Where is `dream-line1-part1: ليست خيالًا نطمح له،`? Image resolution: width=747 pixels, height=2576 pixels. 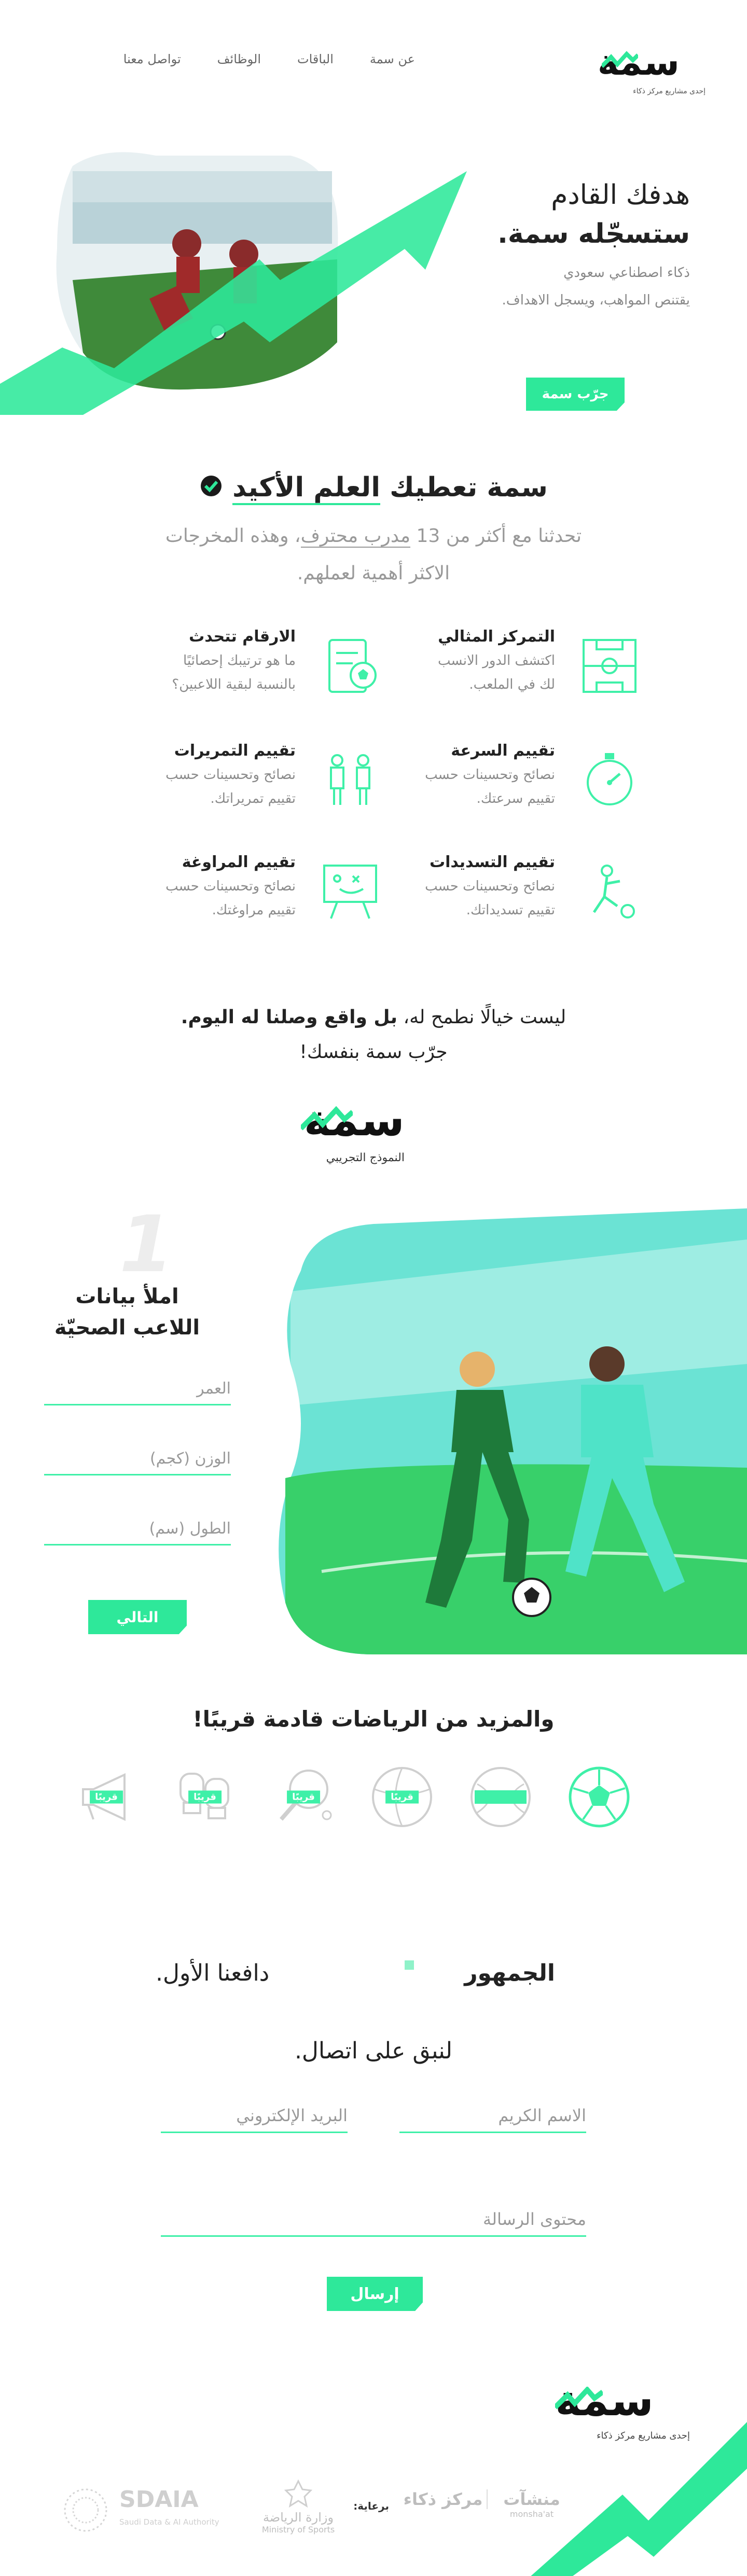 dream-line1-part1: ليست خيالًا نطمح له، is located at coordinates (485, 1017).